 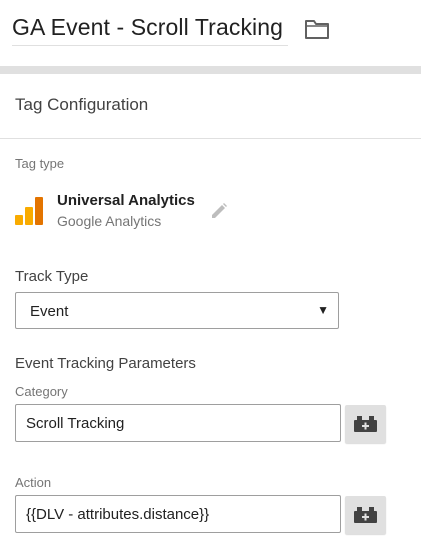 I want to click on tag-name-field: GA Event - Scroll Tracking, so click(x=150, y=30).